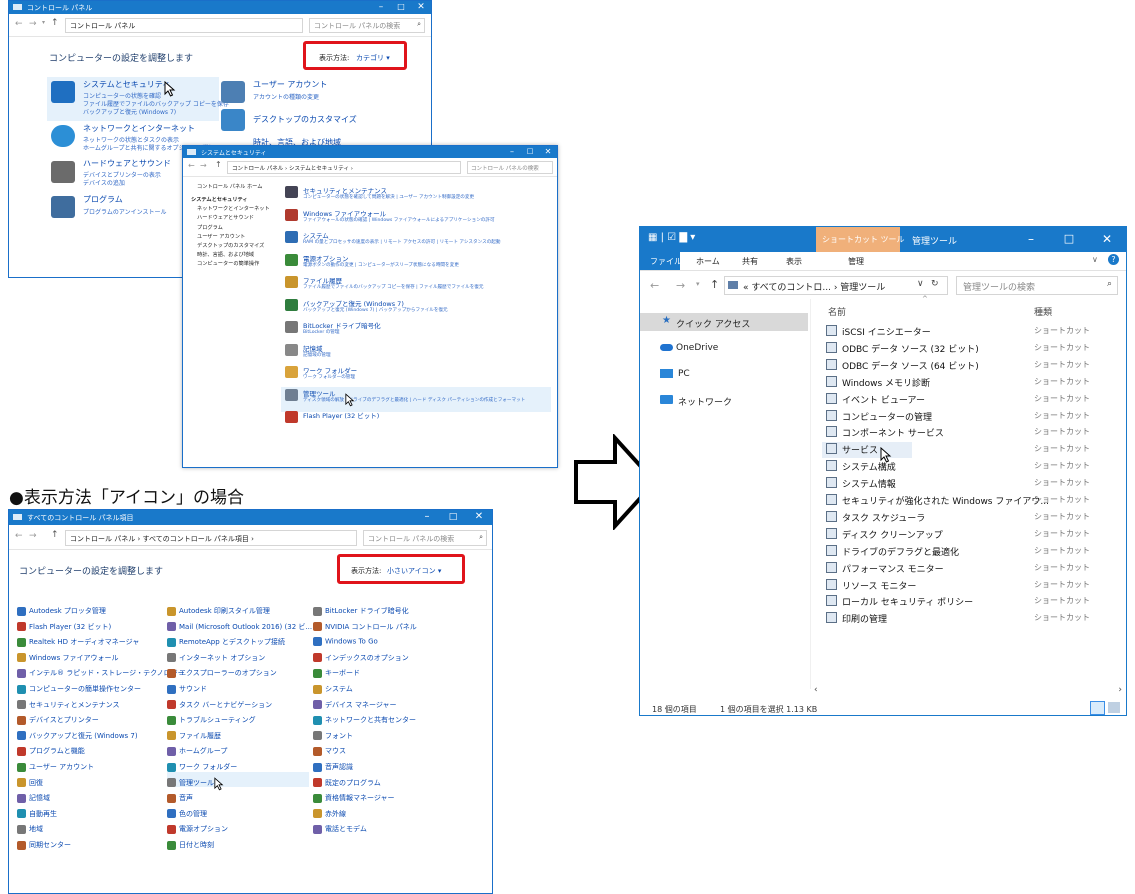 Image resolution: width=1135 pixels, height=894 pixels. What do you see at coordinates (220, 7) in the screenshot?
I see `title-bar: コントロール パネル – □ ✕` at bounding box center [220, 7].